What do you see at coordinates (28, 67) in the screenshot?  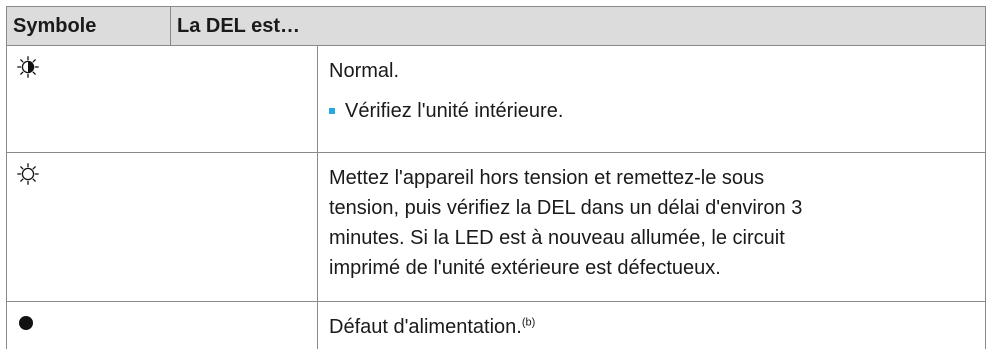 I see `half-lit-led-icon` at bounding box center [28, 67].